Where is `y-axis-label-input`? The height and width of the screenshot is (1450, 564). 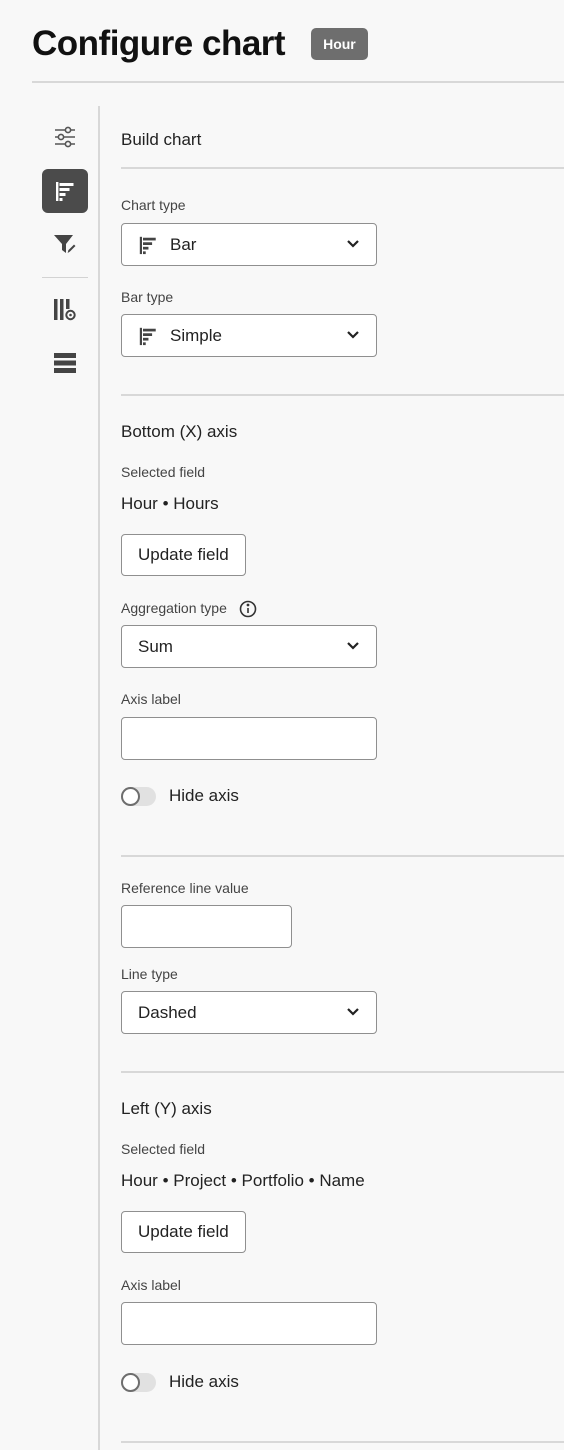 y-axis-label-input is located at coordinates (249, 1323).